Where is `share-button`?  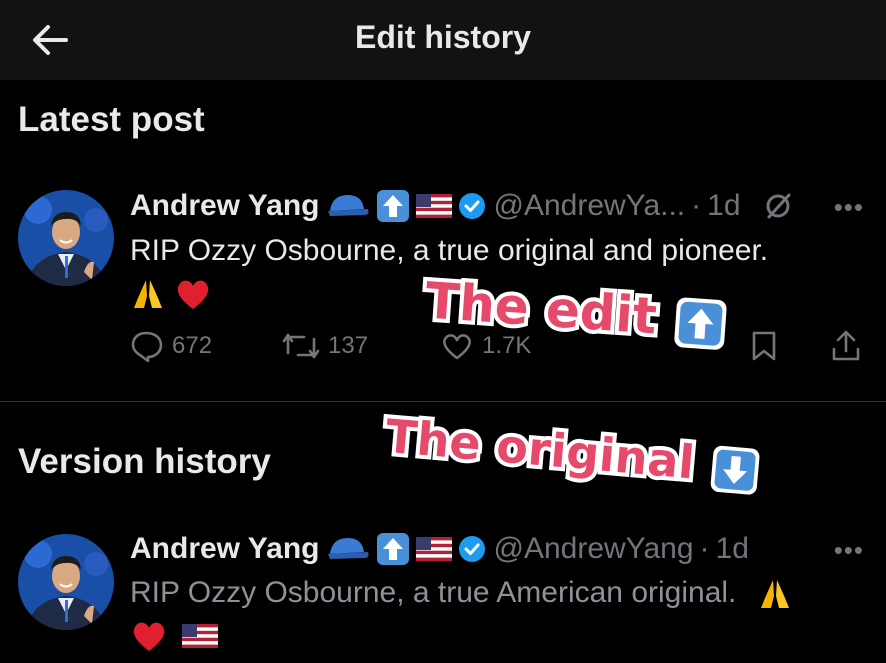 share-button is located at coordinates (850, 346).